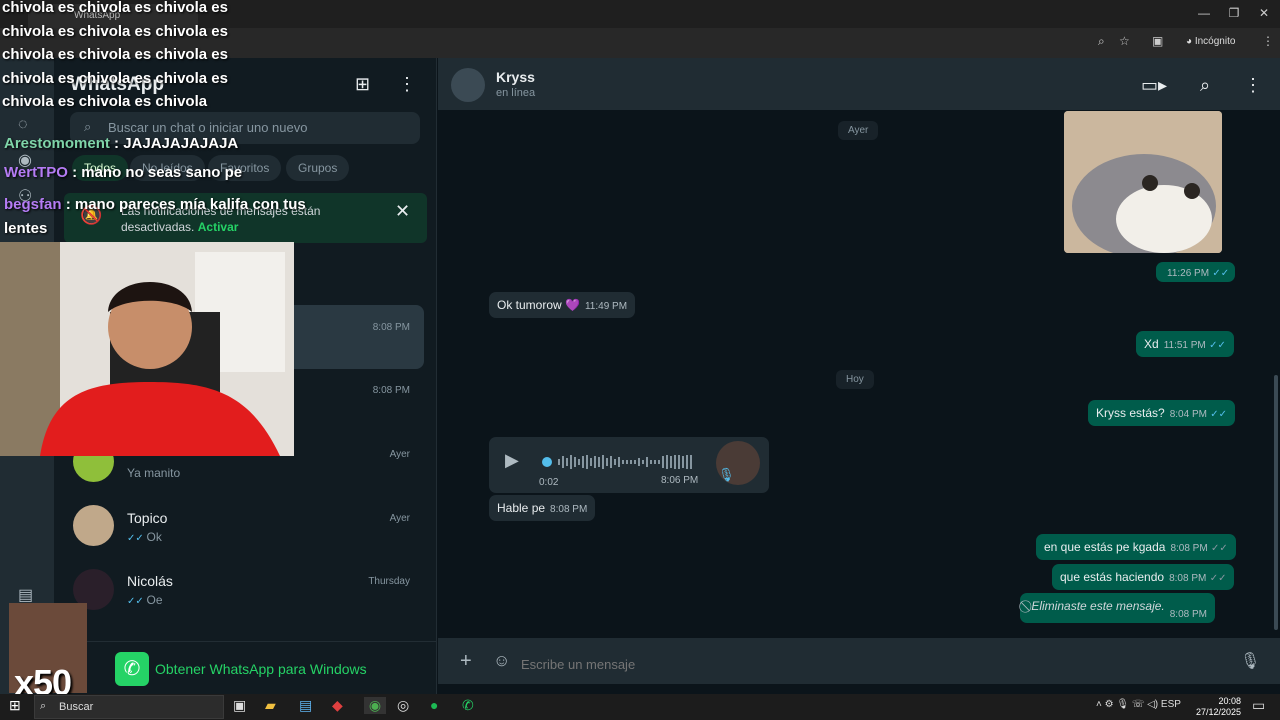 Image resolution: width=1280 pixels, height=720 pixels. What do you see at coordinates (129, 707) in the screenshot?
I see `taskbar-search: Buscar` at bounding box center [129, 707].